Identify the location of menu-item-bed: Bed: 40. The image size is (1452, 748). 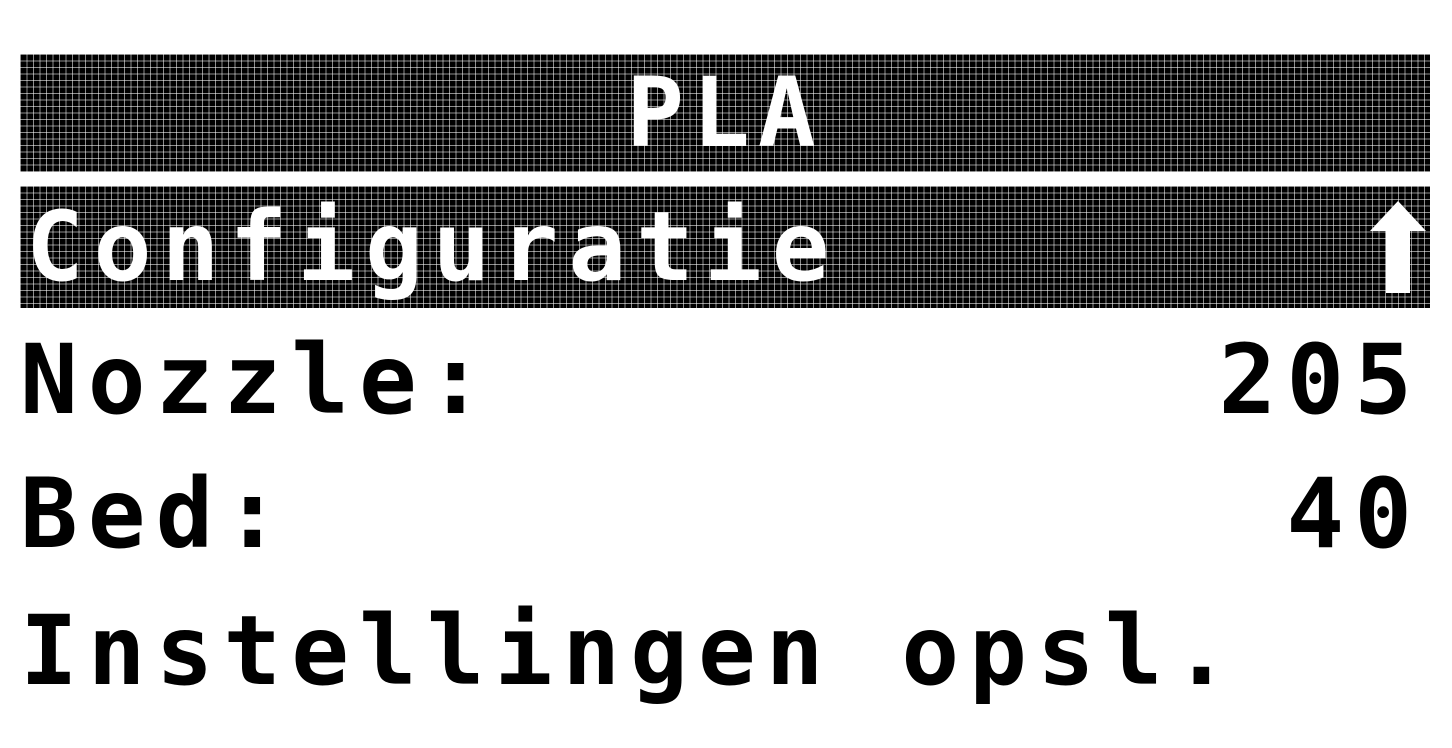
(721, 514).